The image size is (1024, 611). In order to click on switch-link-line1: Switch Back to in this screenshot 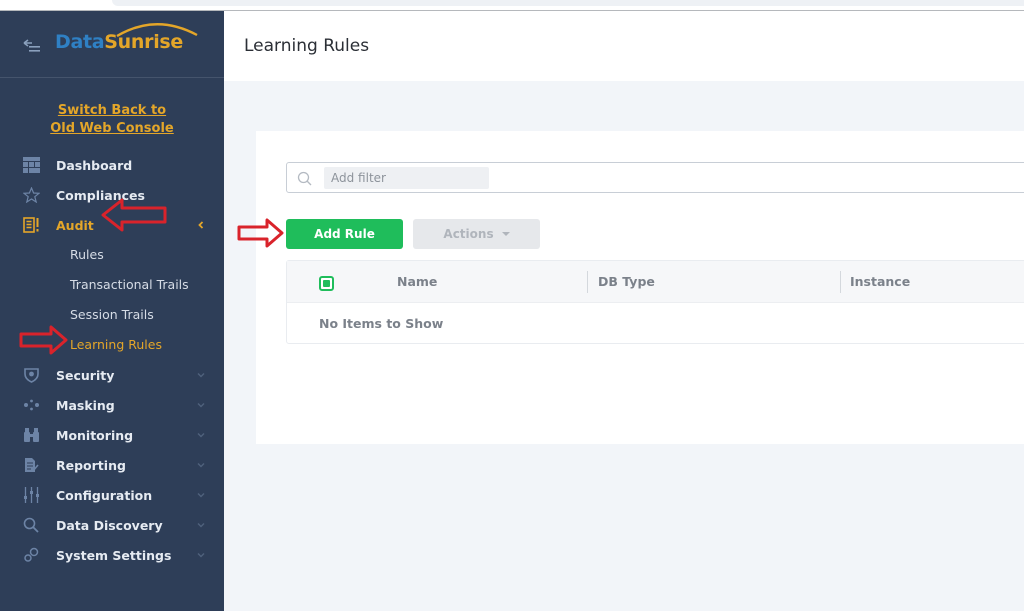, I will do `click(112, 110)`.